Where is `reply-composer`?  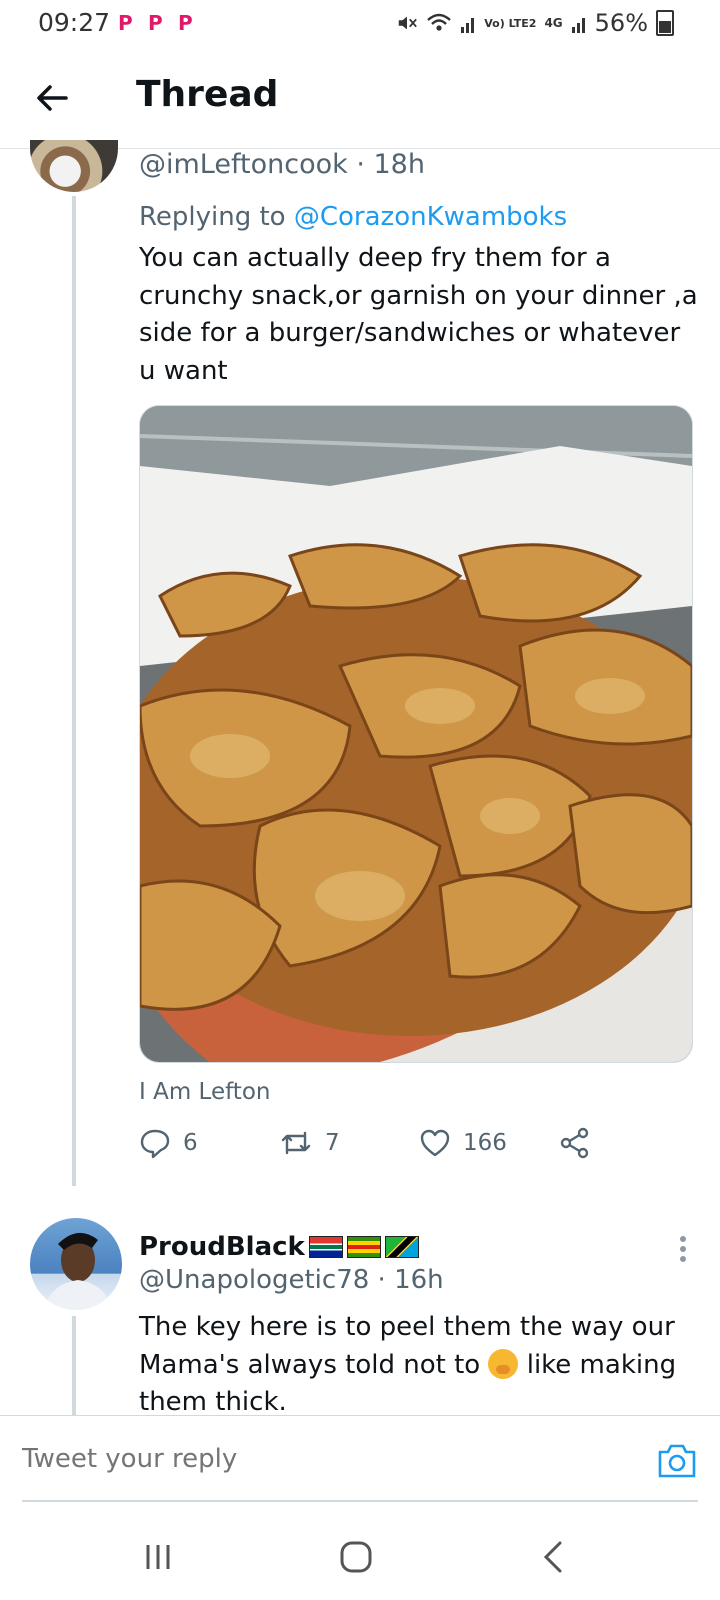
reply-composer is located at coordinates (360, 1462).